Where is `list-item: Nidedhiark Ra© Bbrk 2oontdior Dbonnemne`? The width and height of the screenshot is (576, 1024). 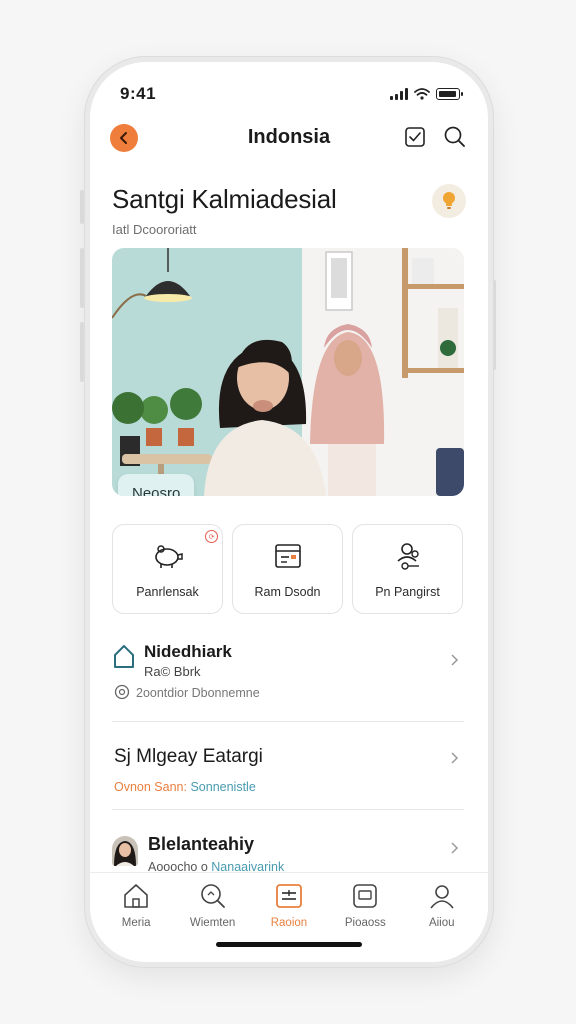 list-item: Nidedhiark Ra© Bbrk 2oontdior Dbonnemne is located at coordinates (288, 676).